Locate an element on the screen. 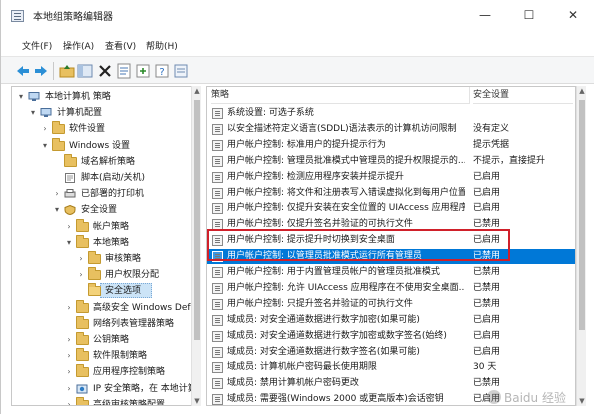 The image size is (594, 414). list-scrollbar: ▲ ▼ is located at coordinates (581, 246).